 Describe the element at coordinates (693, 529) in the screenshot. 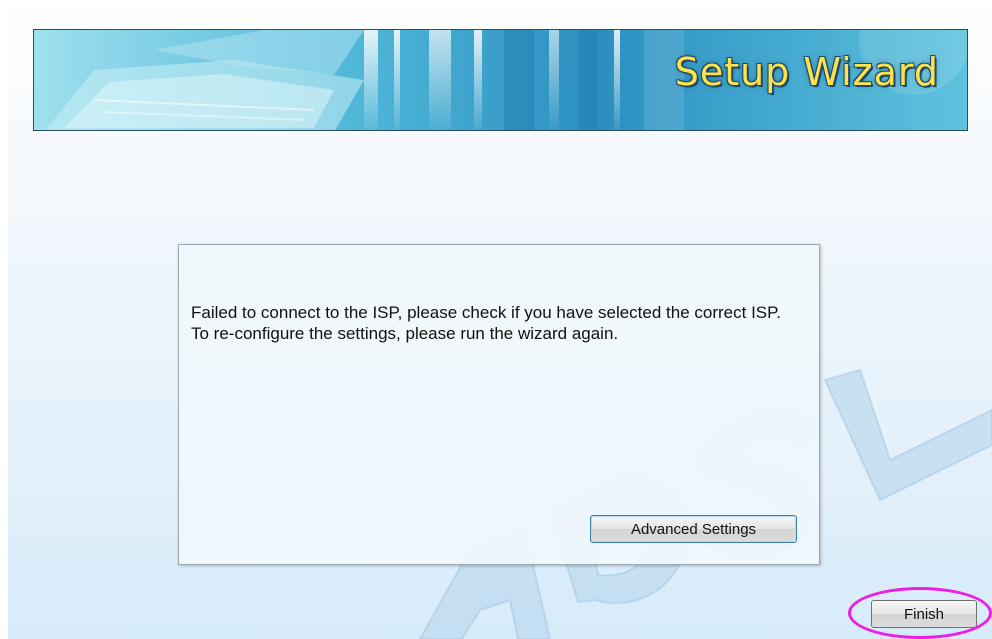

I see `advanced-settings-button: Advanced Settings` at that location.